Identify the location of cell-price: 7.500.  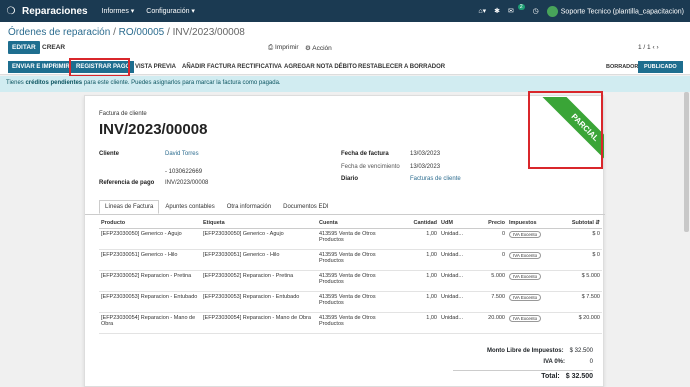
(493, 302).